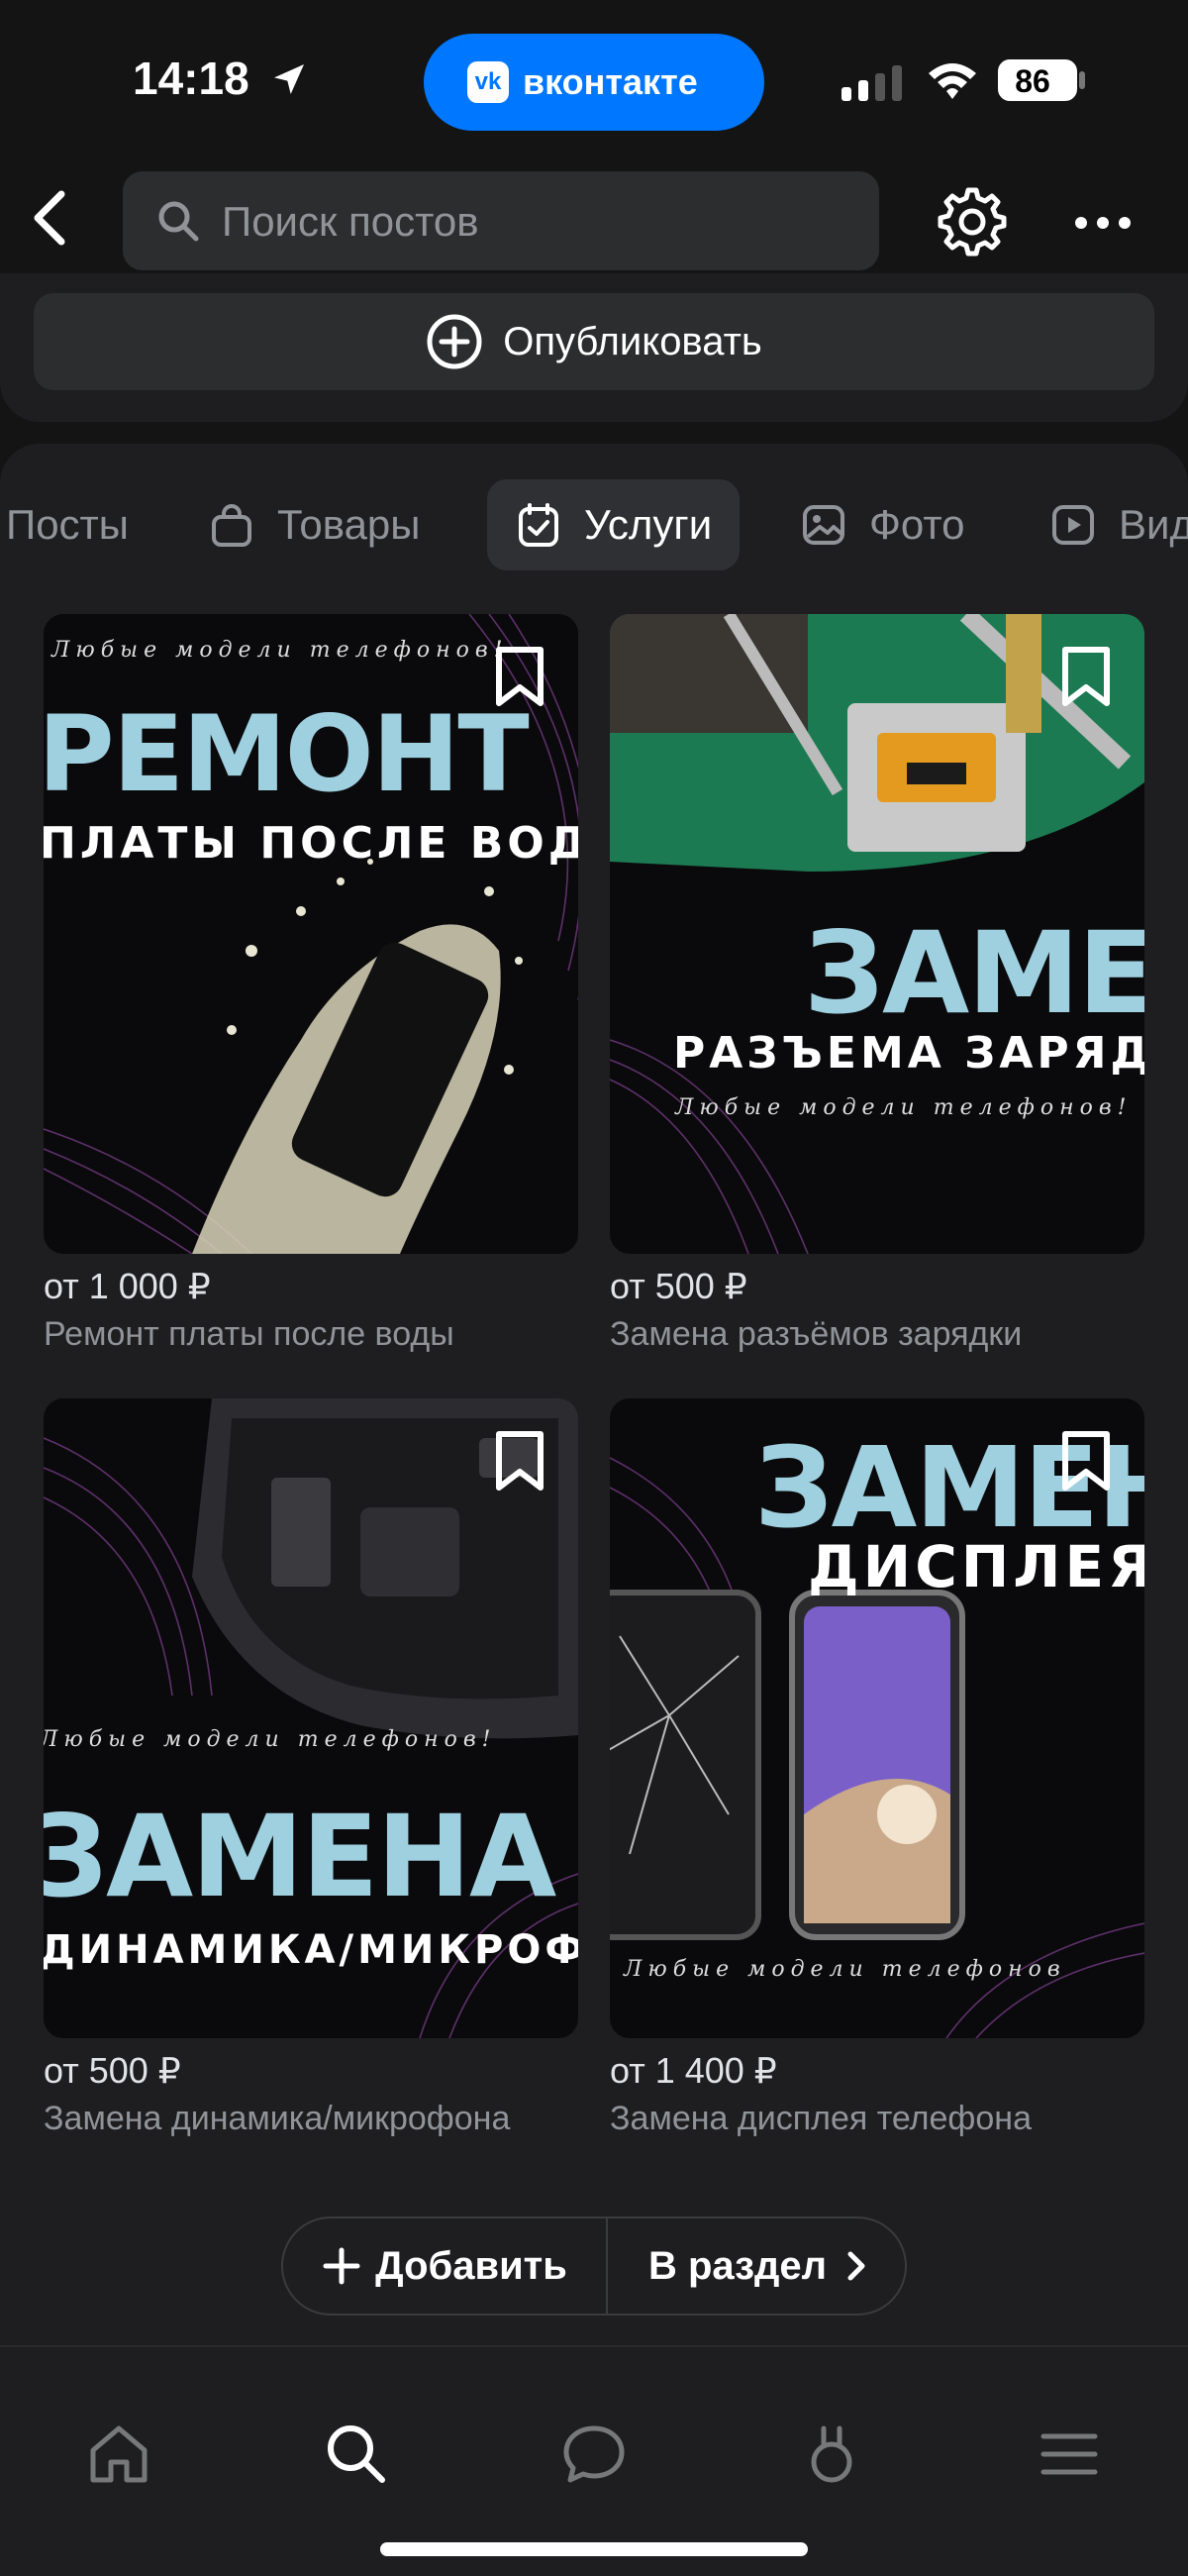 This screenshot has height=2576, width=1188. What do you see at coordinates (350, 221) in the screenshot?
I see `search-placeholder: Поиск постов` at bounding box center [350, 221].